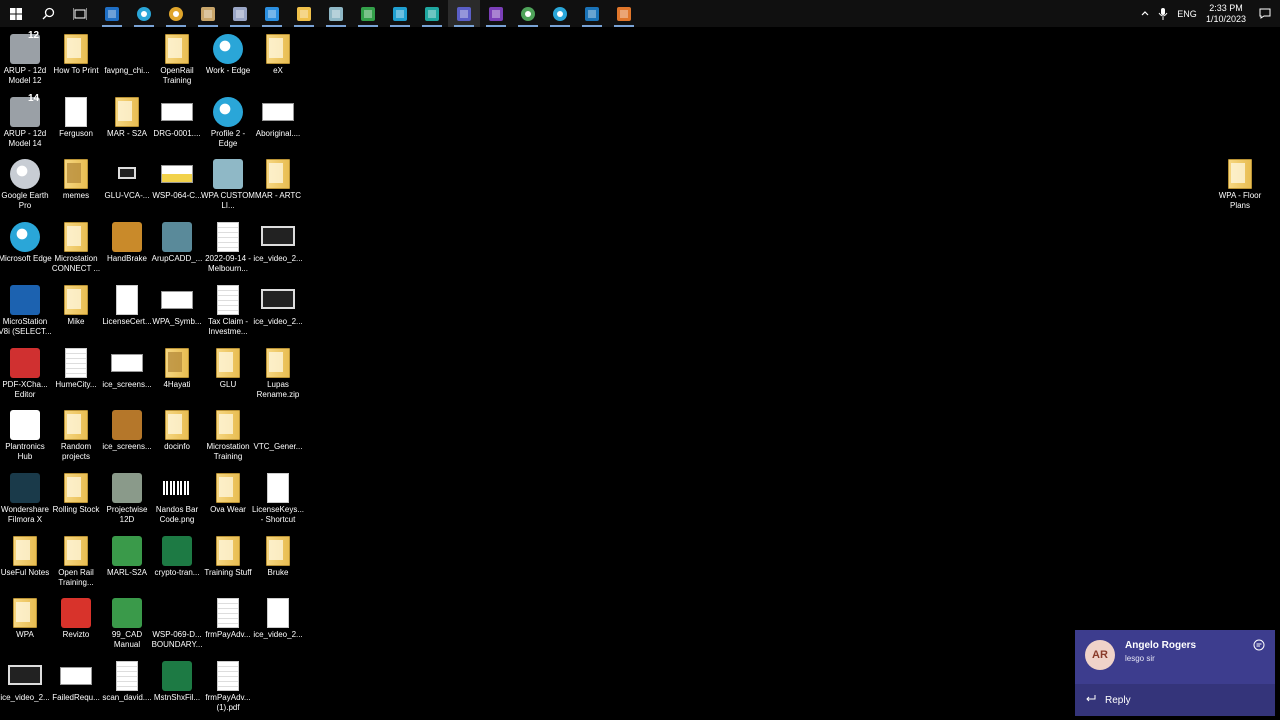 The height and width of the screenshot is (720, 1280). What do you see at coordinates (177, 374) in the screenshot?
I see `desktop-icon: 4Hayati` at bounding box center [177, 374].